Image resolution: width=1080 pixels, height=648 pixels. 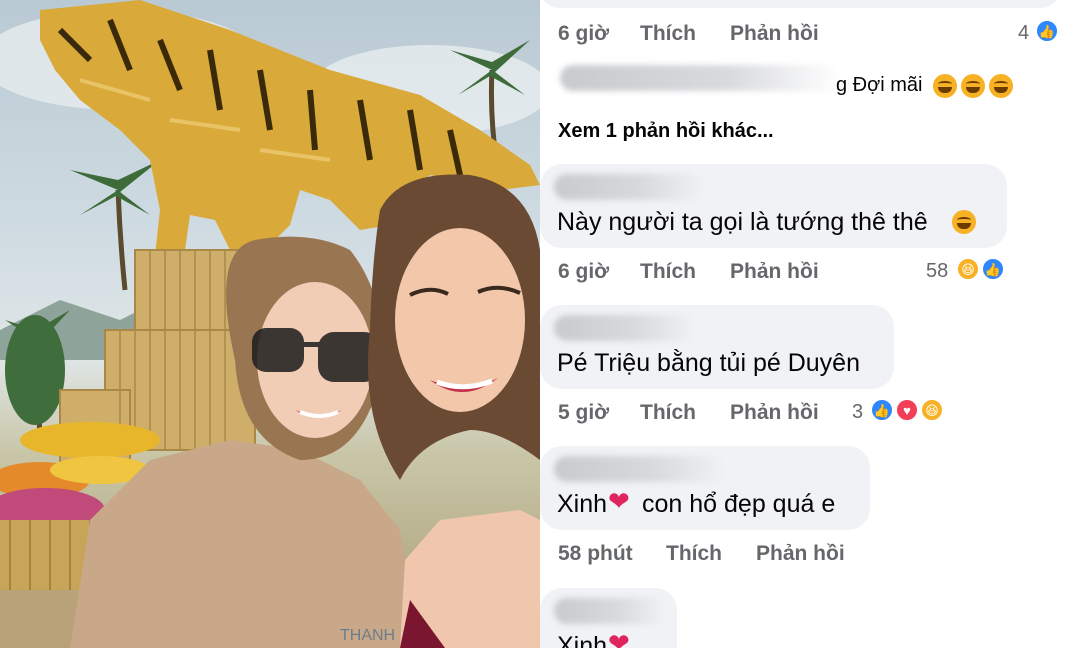 I want to click on comment-text: Này người ta gọi là tướng thê thê, so click(x=742, y=222).